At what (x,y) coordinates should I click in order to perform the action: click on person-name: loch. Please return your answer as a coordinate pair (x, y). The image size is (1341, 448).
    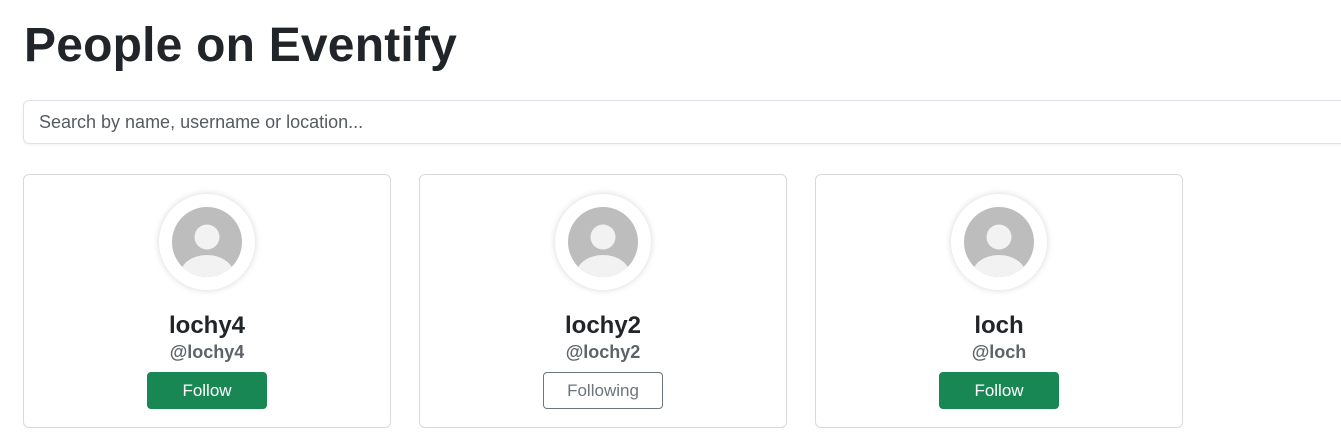
    Looking at the image, I should click on (999, 325).